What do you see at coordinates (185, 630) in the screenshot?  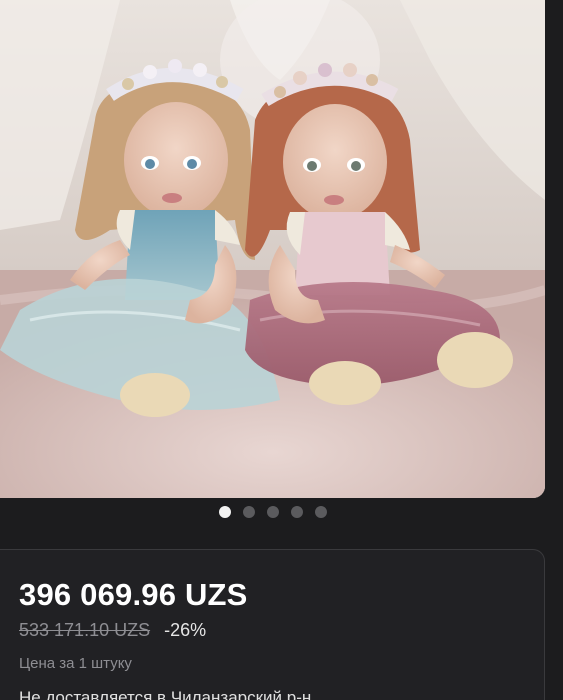 I see `discount-badge: -26%` at bounding box center [185, 630].